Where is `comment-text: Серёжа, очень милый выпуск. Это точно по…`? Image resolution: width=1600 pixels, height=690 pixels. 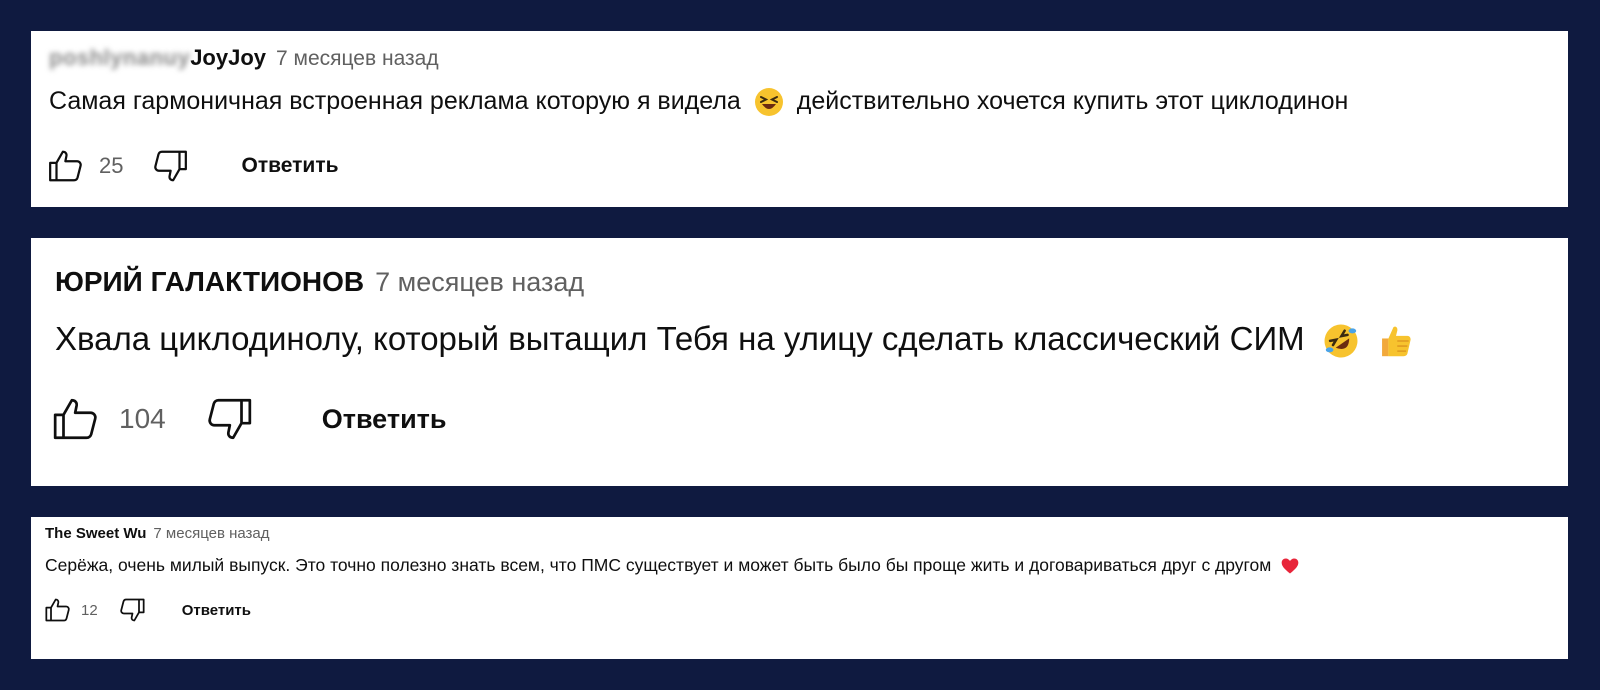
comment-text: Серёжа, очень милый выпуск. Это точно по… is located at coordinates (672, 565).